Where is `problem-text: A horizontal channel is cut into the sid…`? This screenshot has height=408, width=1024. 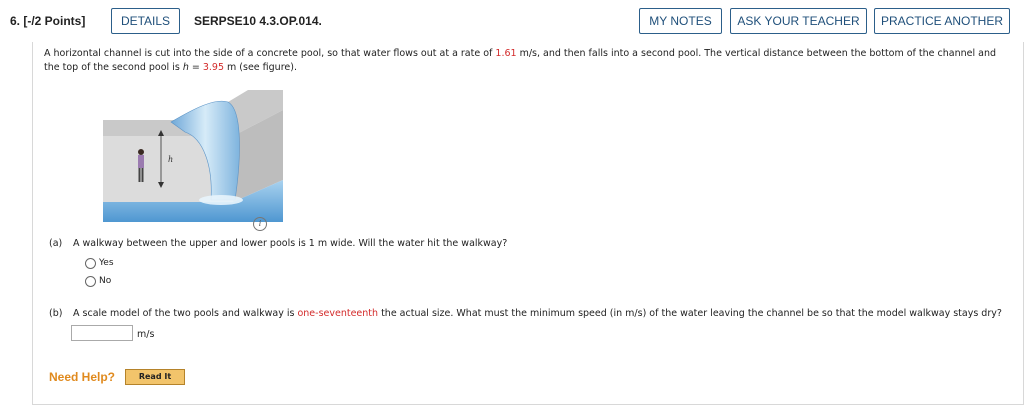
problem-text: A horizontal channel is cut into the sid… is located at coordinates (270, 53).